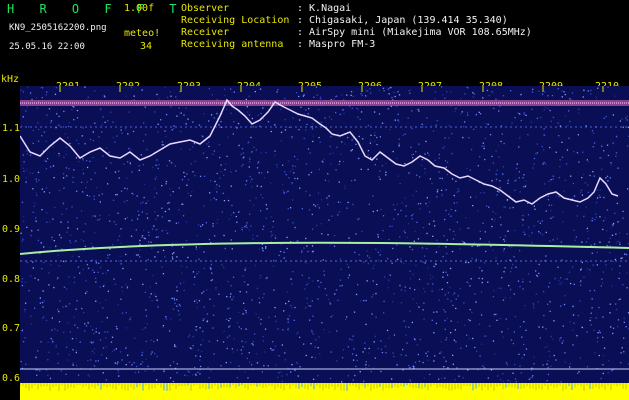 The width and height of the screenshot is (629, 400). What do you see at coordinates (142, 33) in the screenshot?
I see `meteo-label: meteo!` at bounding box center [142, 33].